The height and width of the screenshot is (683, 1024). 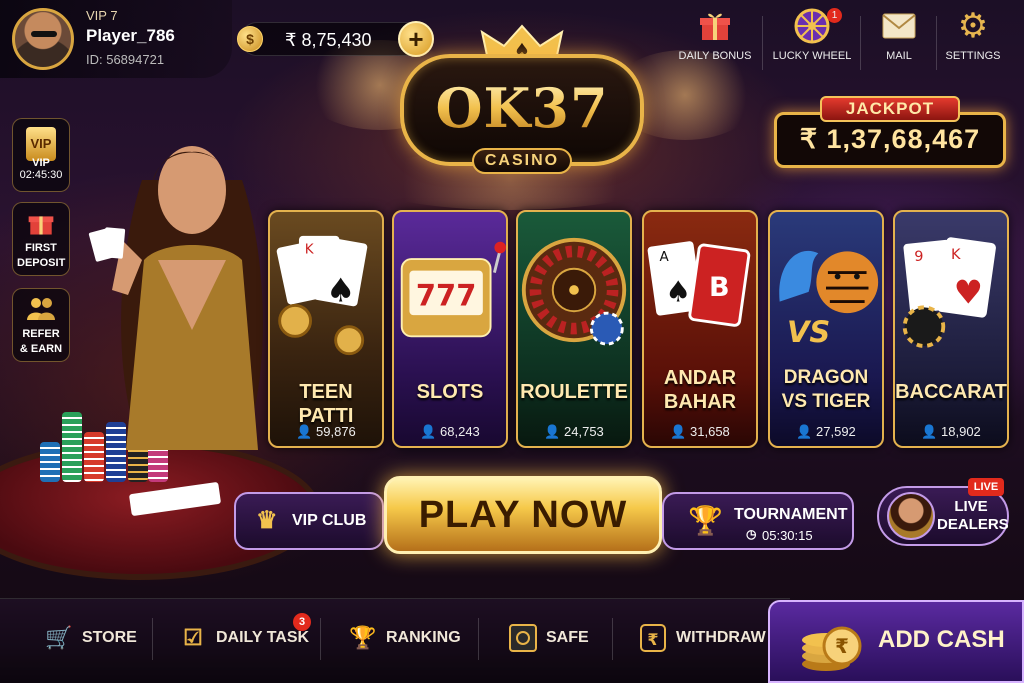 I want to click on svg-text: B, so click(x=719, y=287).